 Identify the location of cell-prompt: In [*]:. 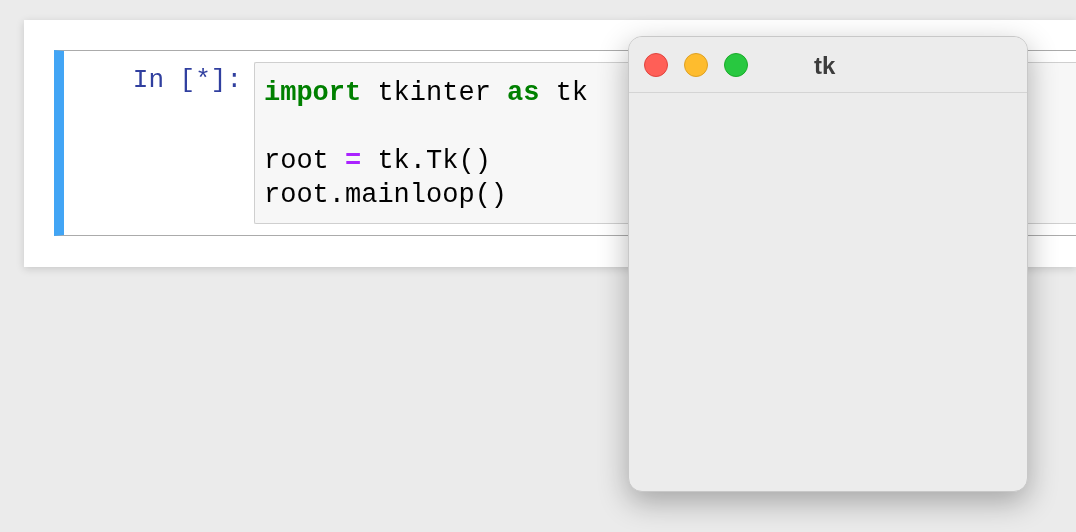
(187, 80).